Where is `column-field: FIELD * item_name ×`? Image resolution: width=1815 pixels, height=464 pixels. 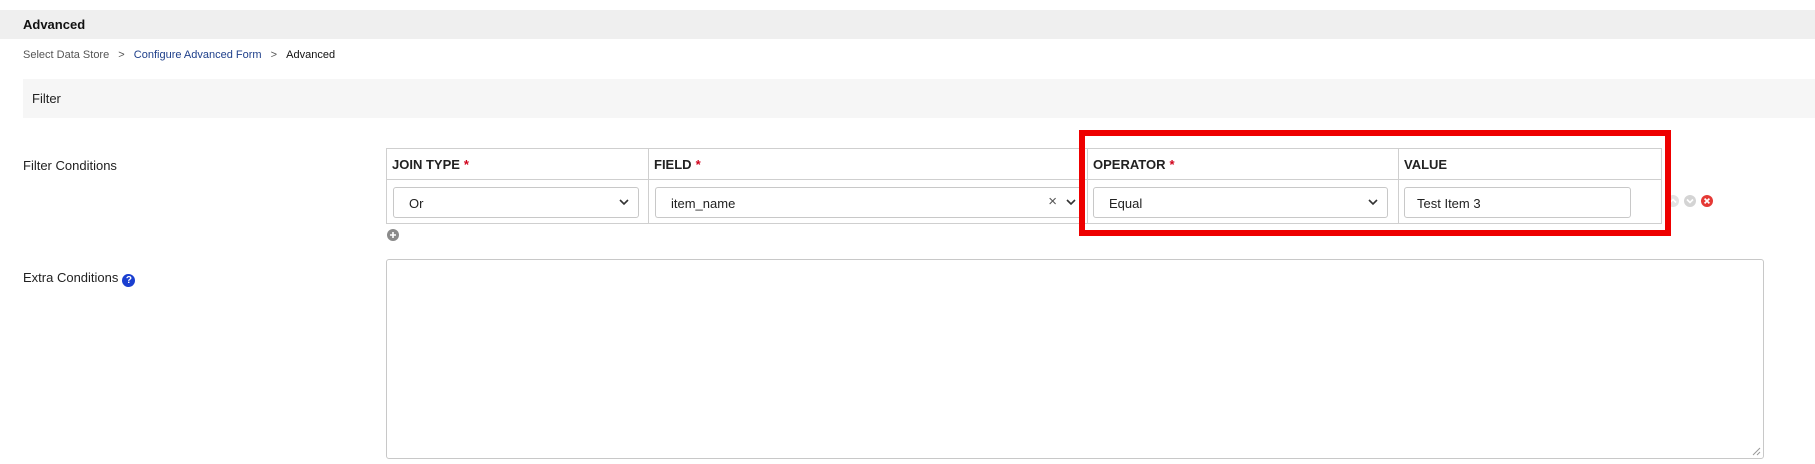
column-field: FIELD * item_name × is located at coordinates (868, 186).